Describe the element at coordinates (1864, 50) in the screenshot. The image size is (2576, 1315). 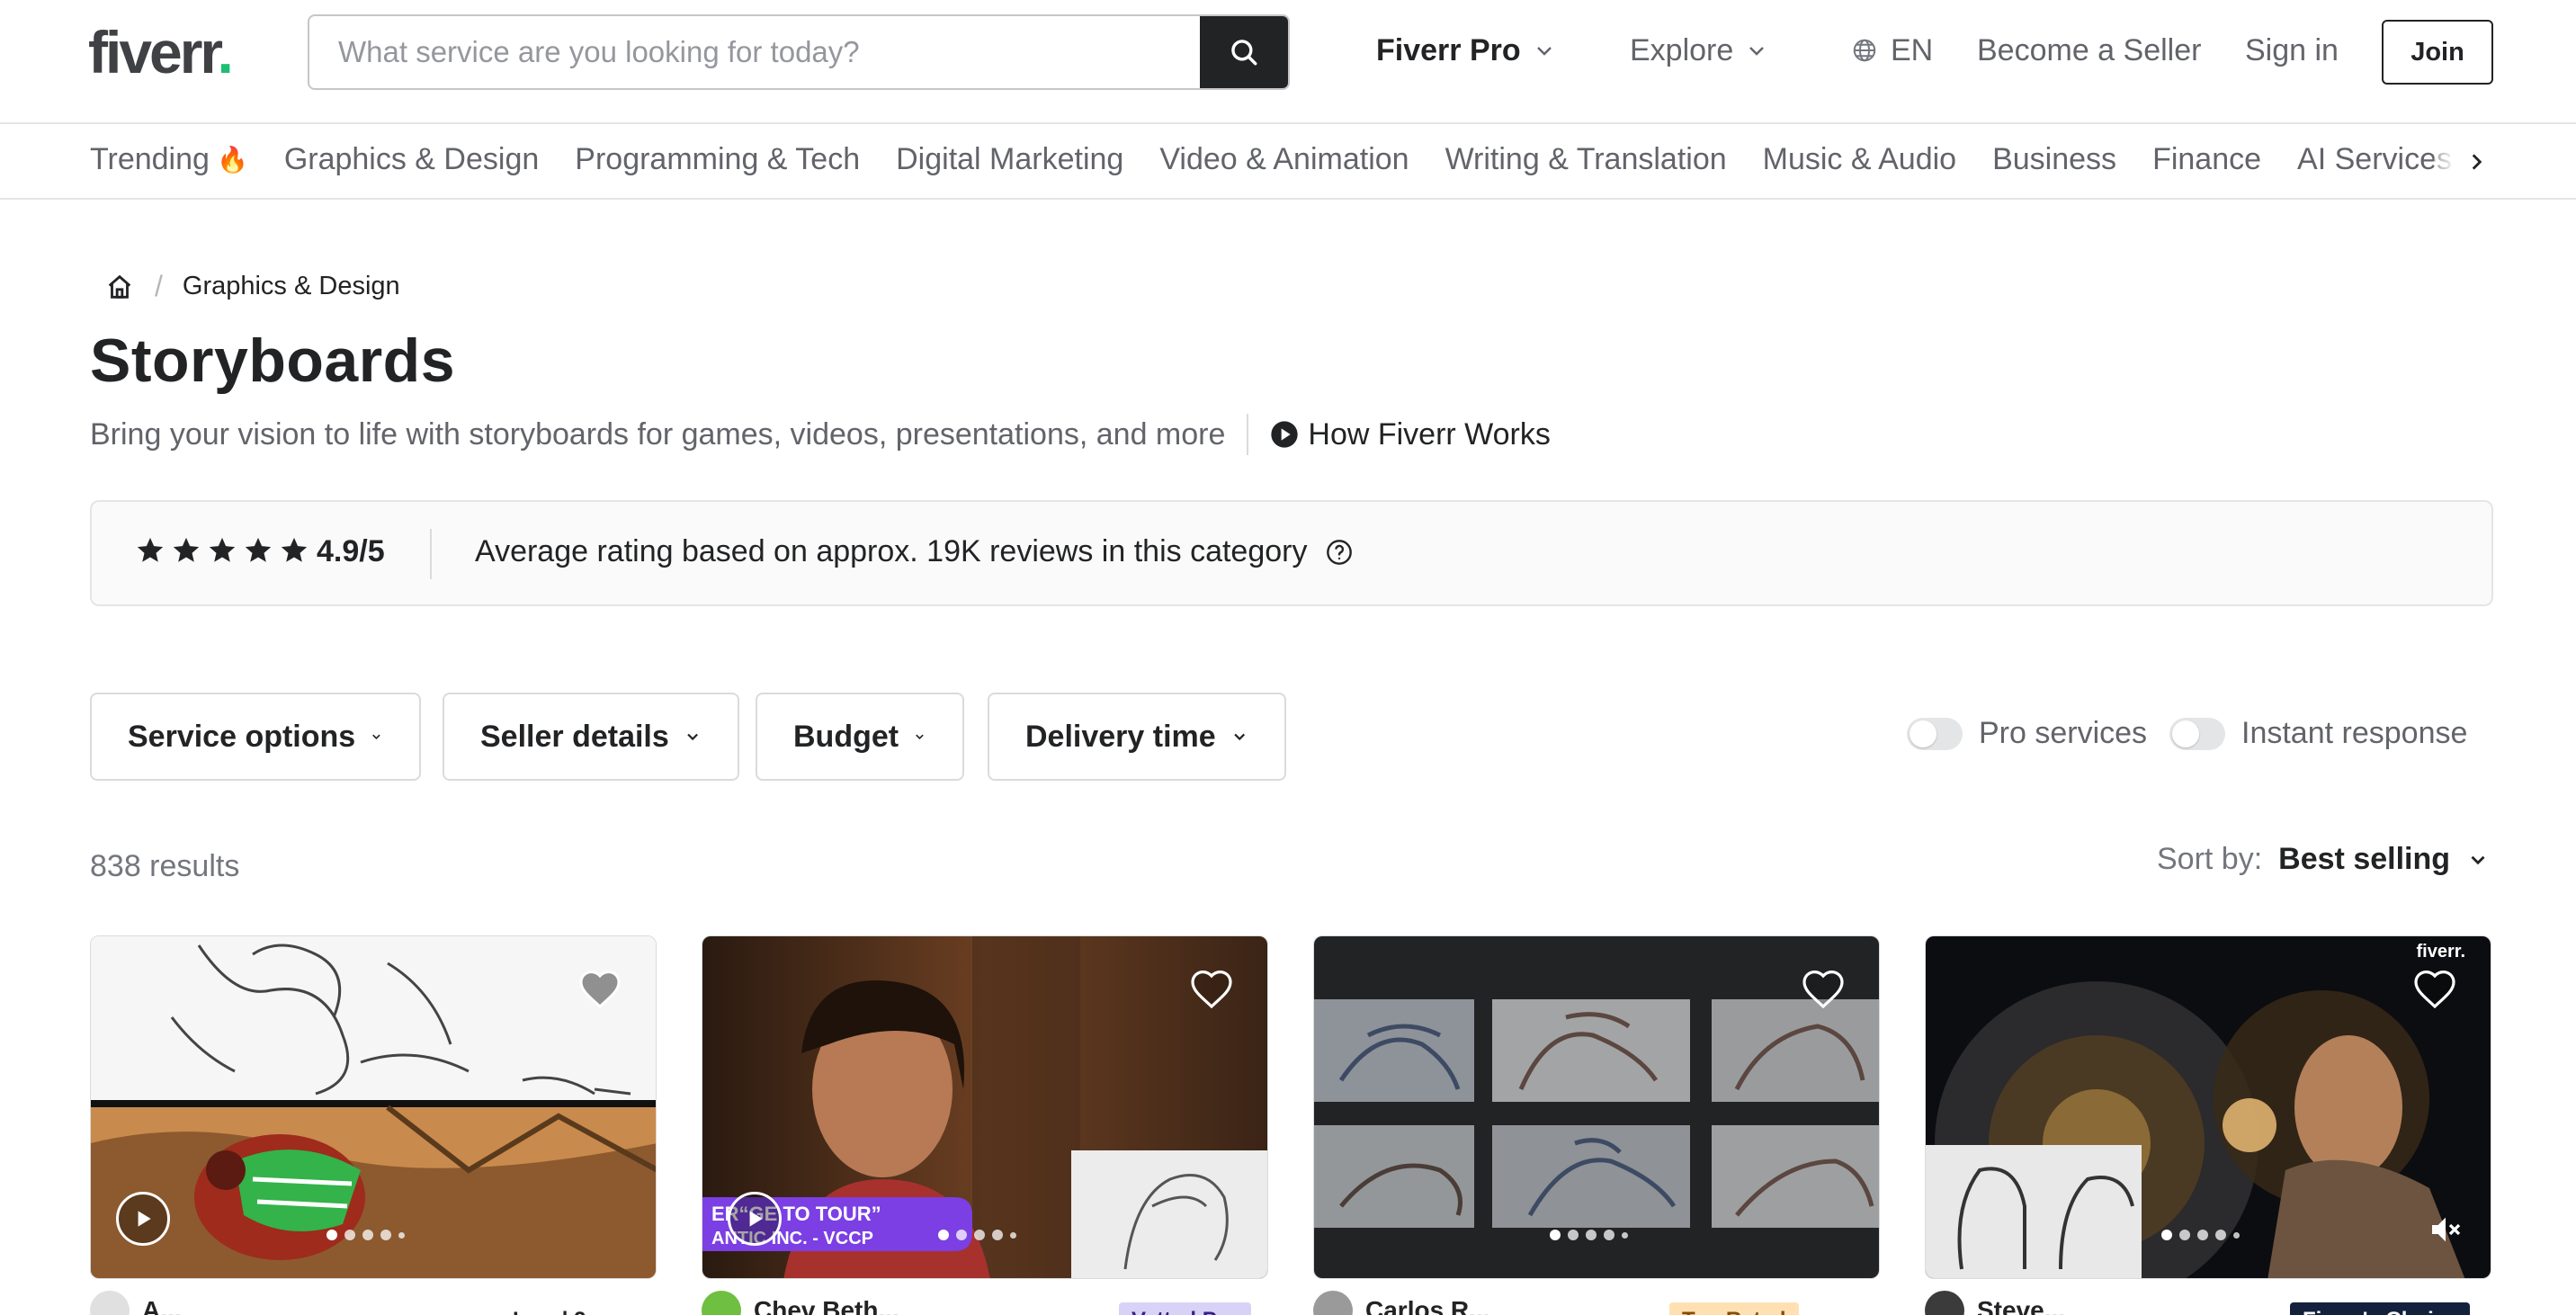
I see `globe-icon` at that location.